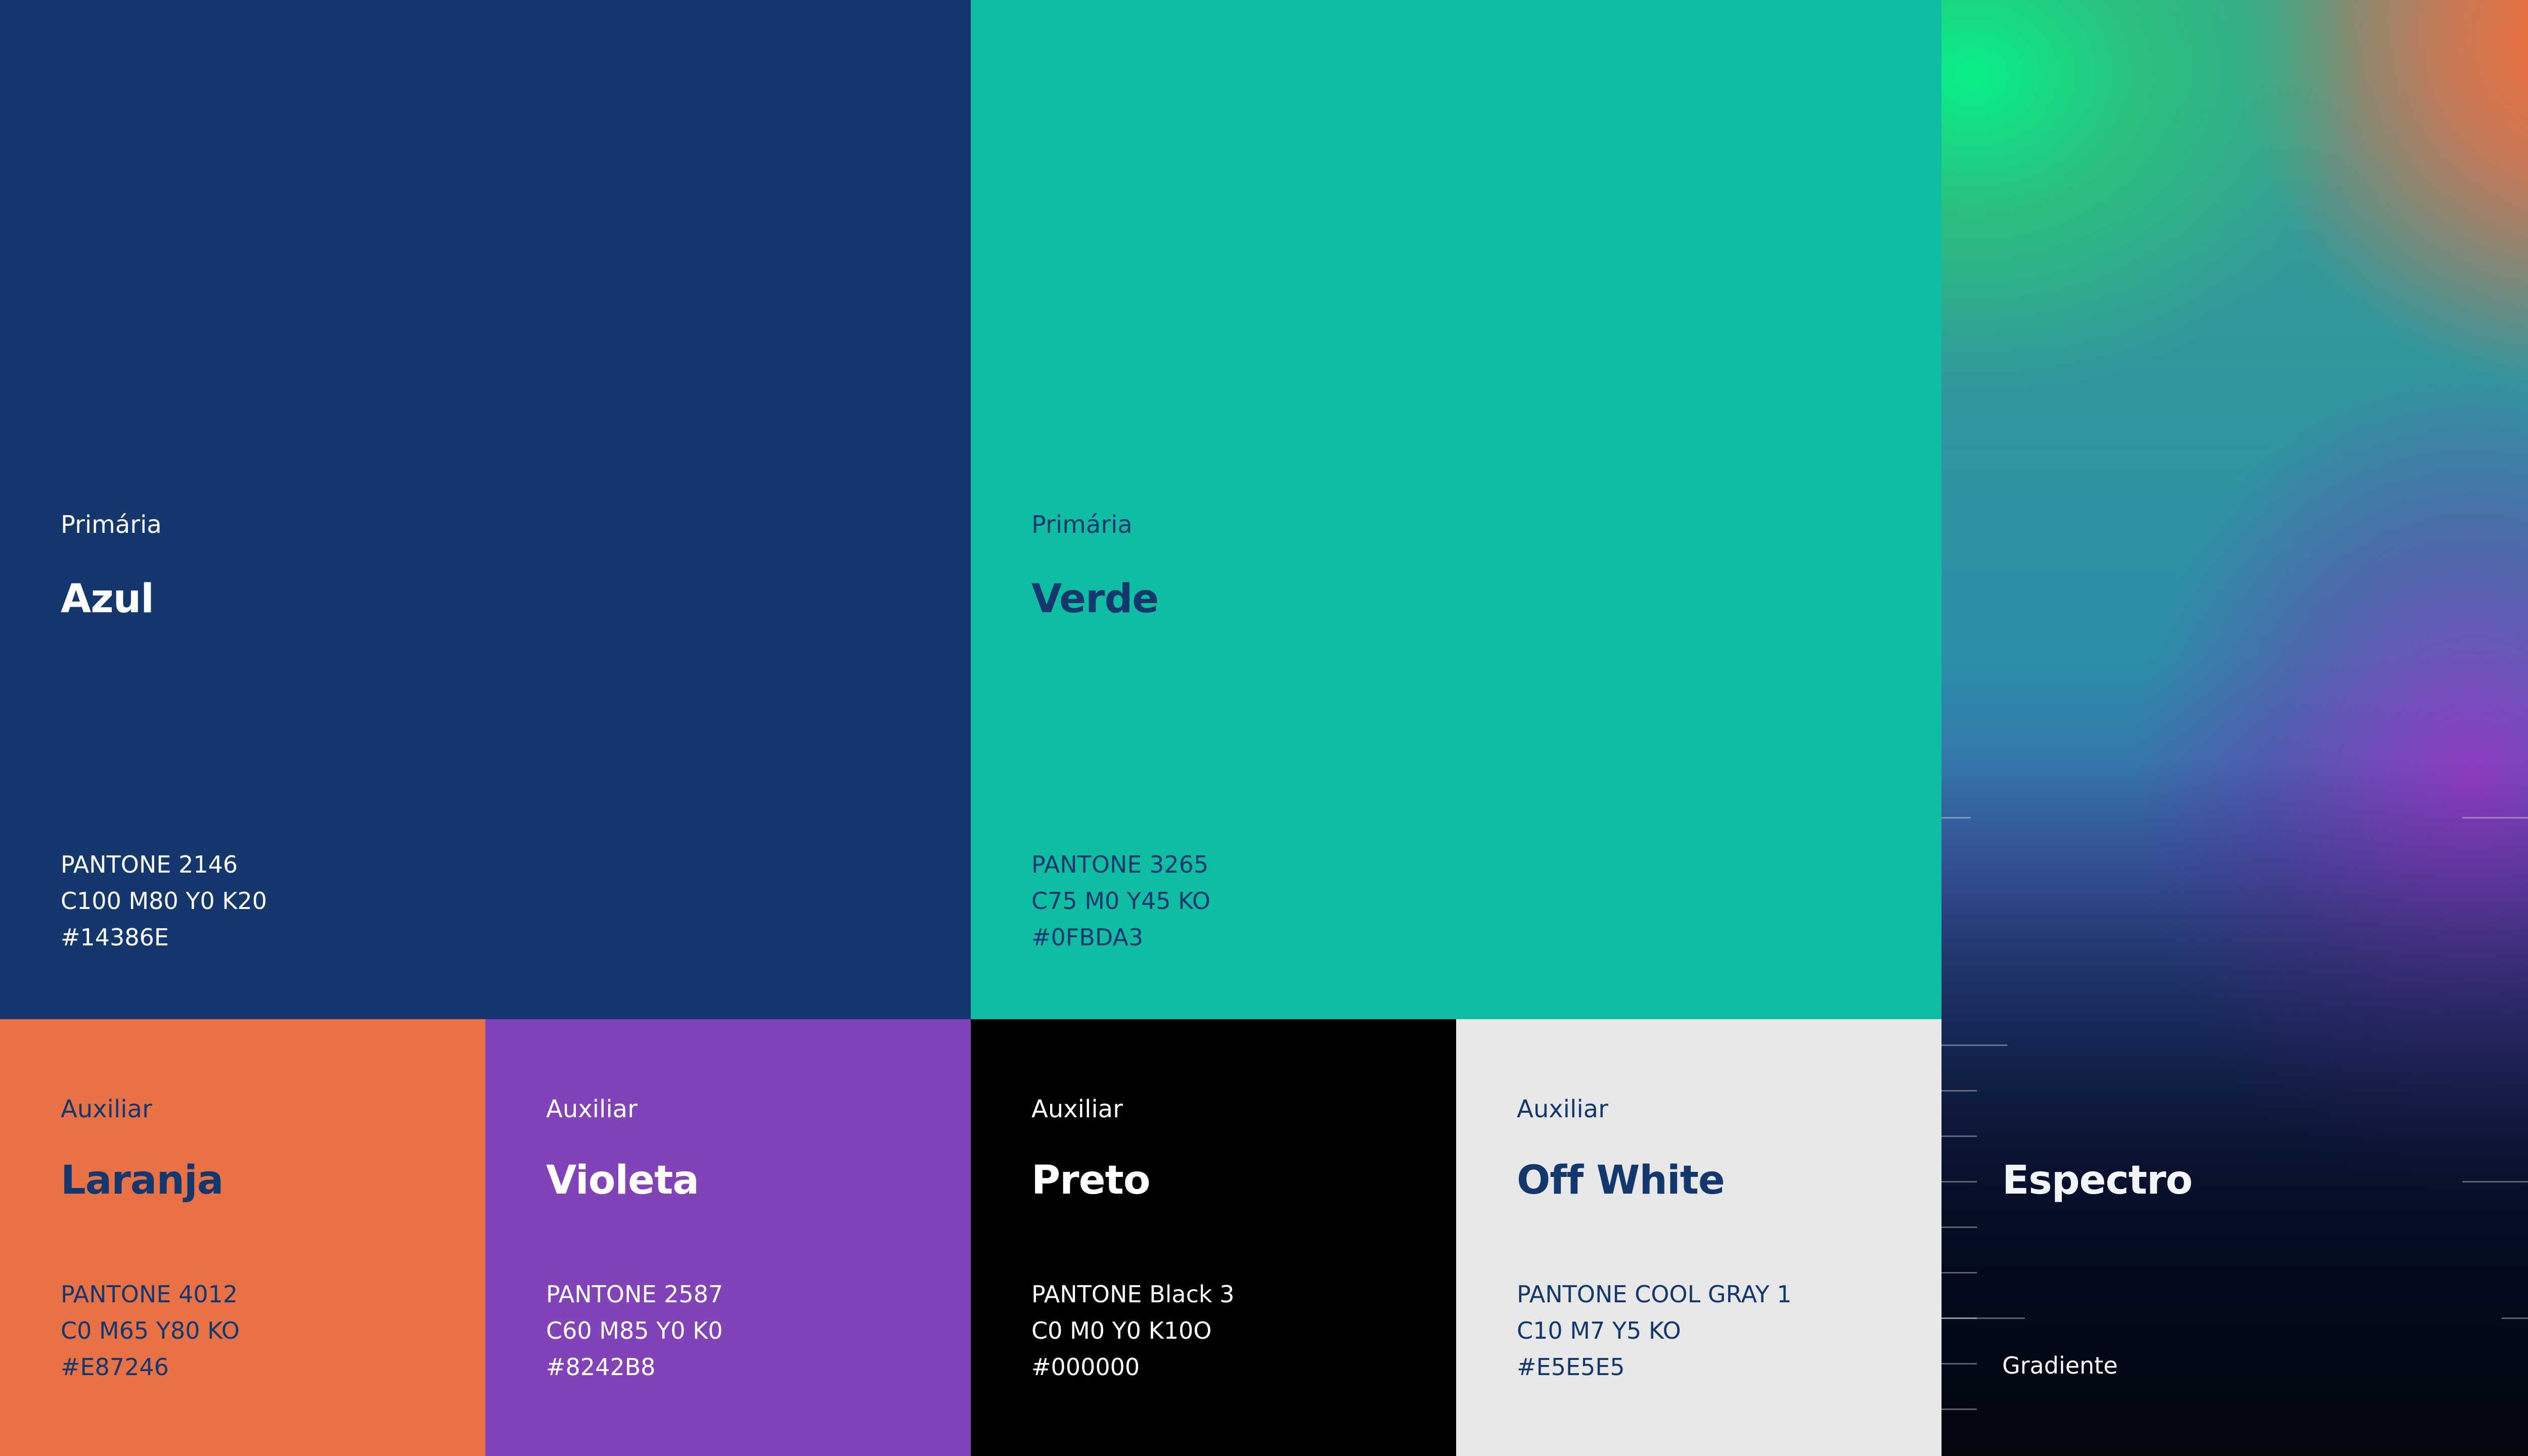 The image size is (2528, 1456). I want to click on hex-code: #000000, so click(1086, 1367).